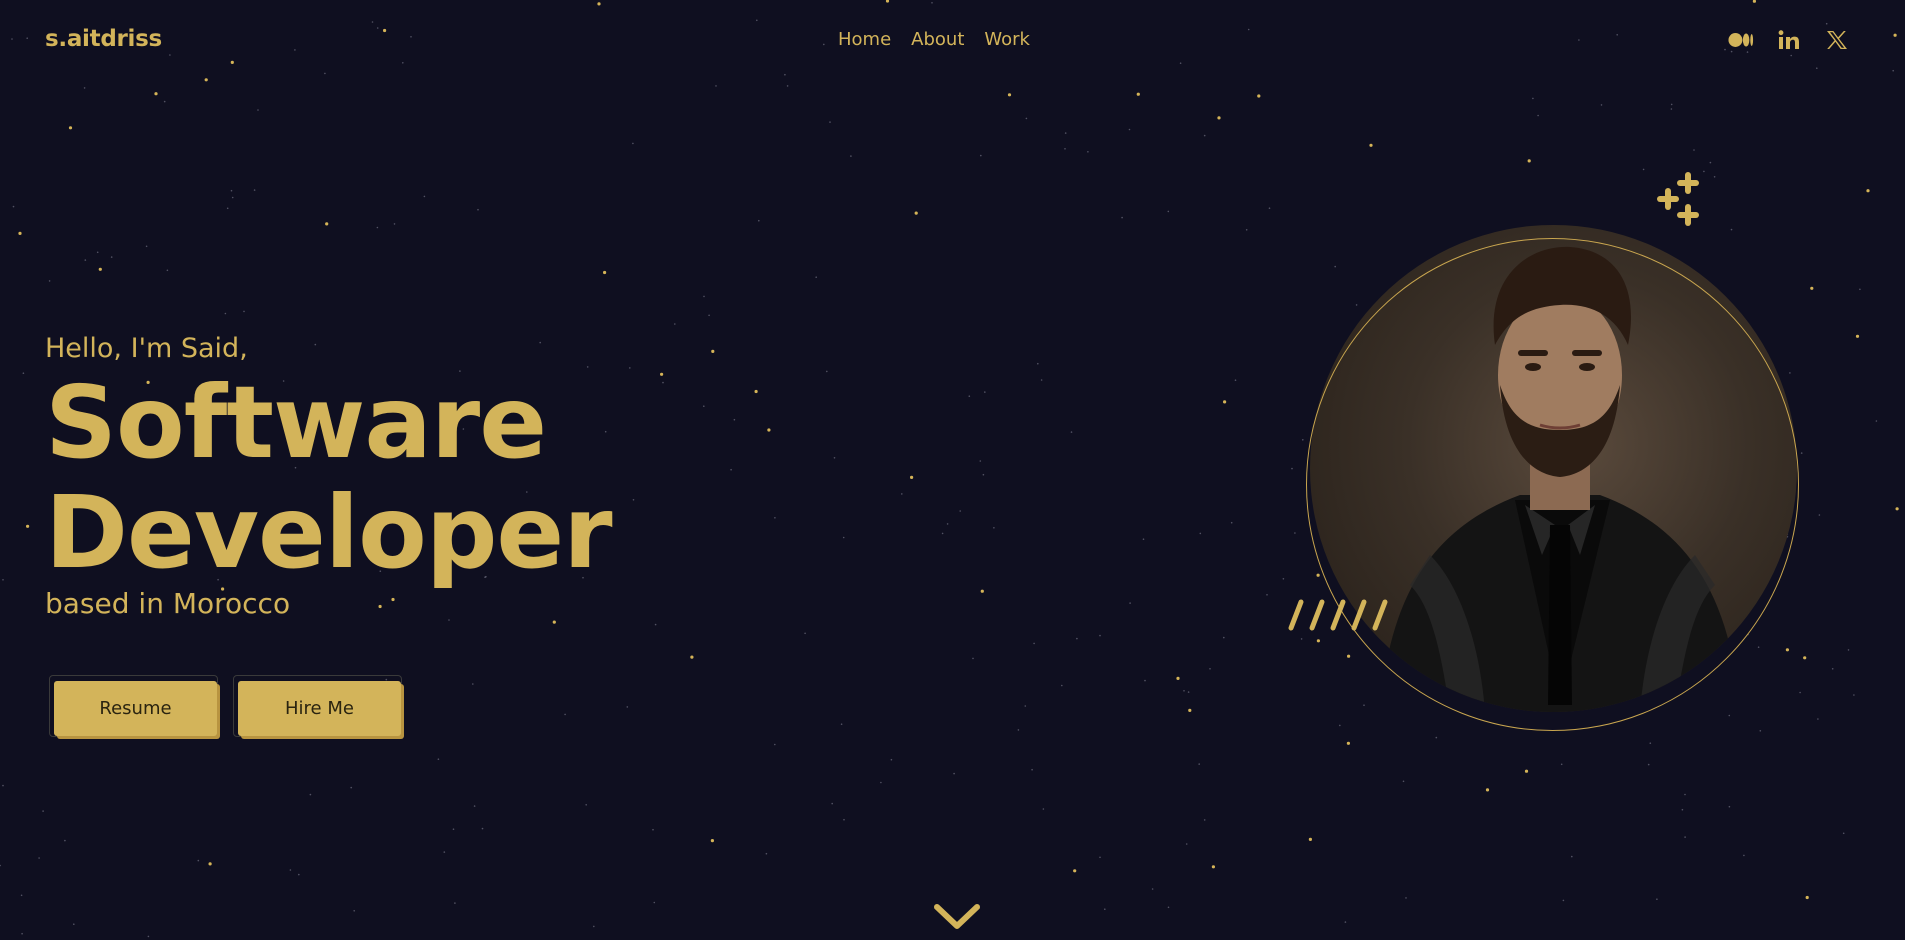  Describe the element at coordinates (226, 706) in the screenshot. I see `hero-buttons: Resume Hire Me` at that location.